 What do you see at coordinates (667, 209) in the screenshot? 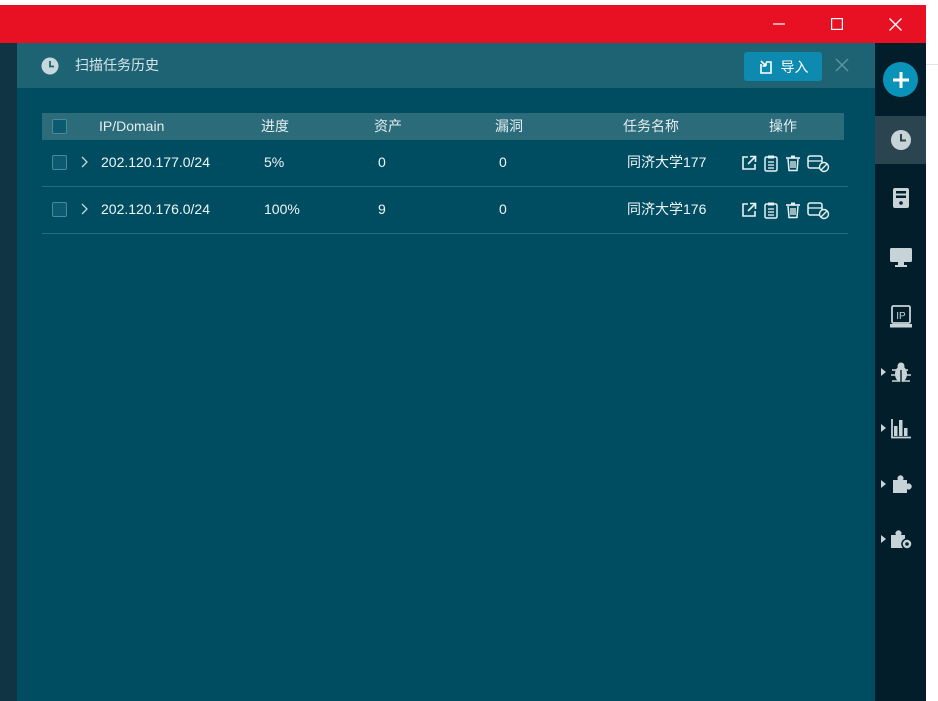
I see `cell-task-name: 同济大学176` at bounding box center [667, 209].